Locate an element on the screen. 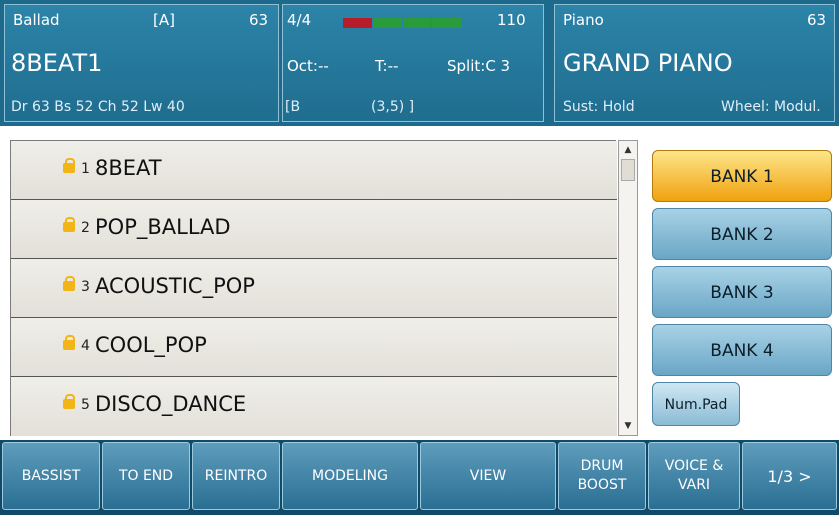  voice-vari-label-2: VARI is located at coordinates (694, 485).